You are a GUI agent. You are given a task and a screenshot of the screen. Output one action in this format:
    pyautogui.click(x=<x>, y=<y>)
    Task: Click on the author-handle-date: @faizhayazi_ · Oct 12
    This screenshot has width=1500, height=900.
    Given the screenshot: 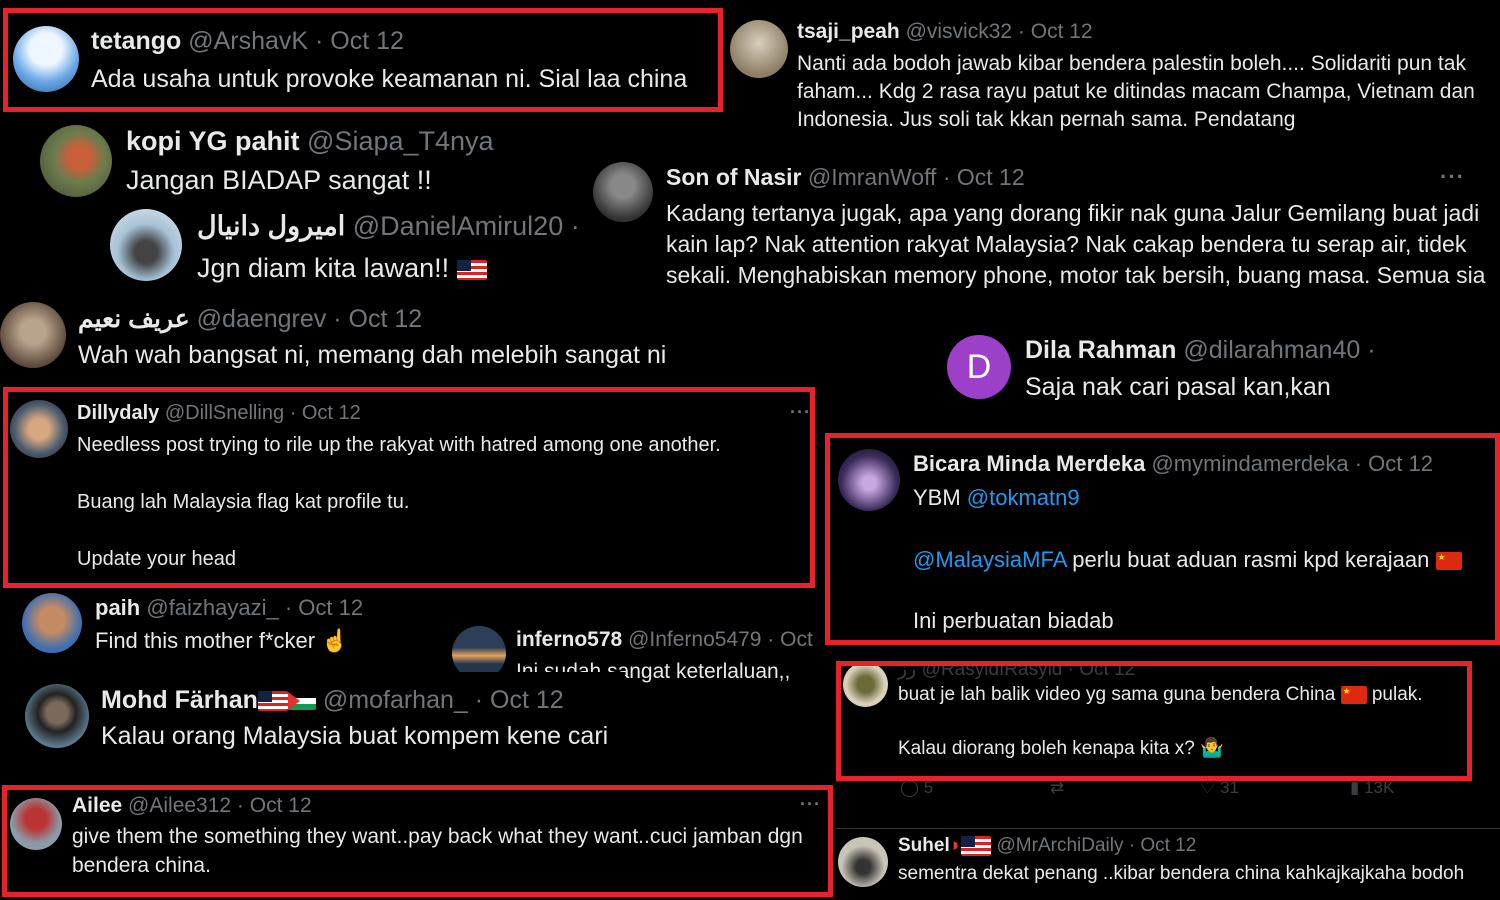 What is the action you would take?
    pyautogui.click(x=254, y=607)
    